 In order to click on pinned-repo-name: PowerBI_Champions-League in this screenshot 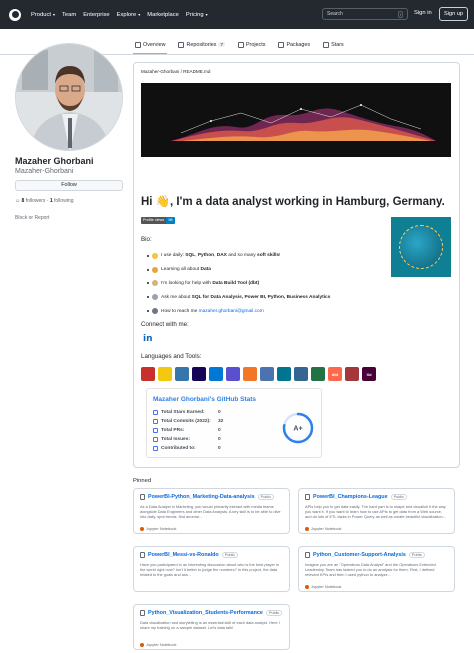, I will do `click(350, 497)`.